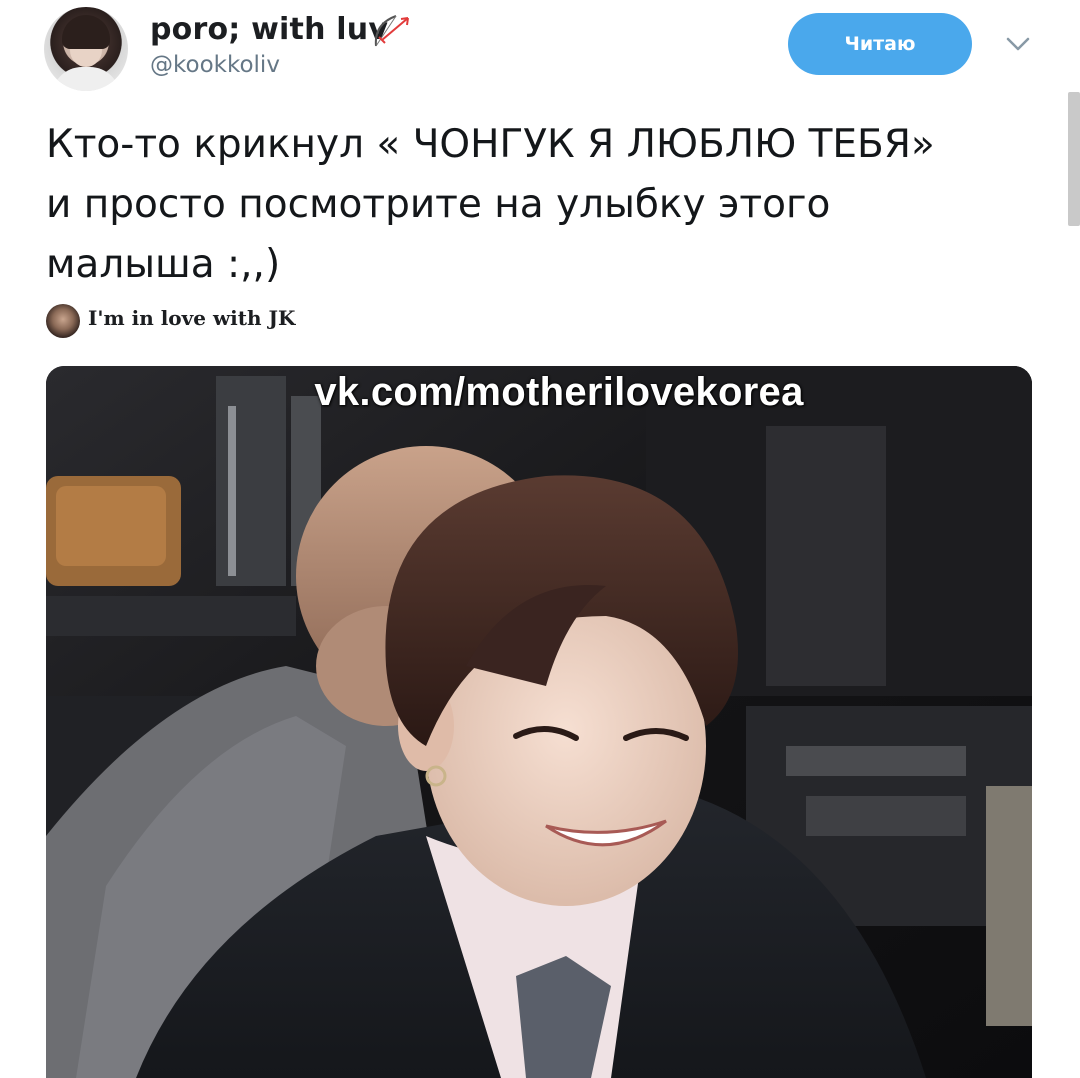 The height and width of the screenshot is (1078, 1080). I want to click on bow-and-arrow-icon, so click(391, 31).